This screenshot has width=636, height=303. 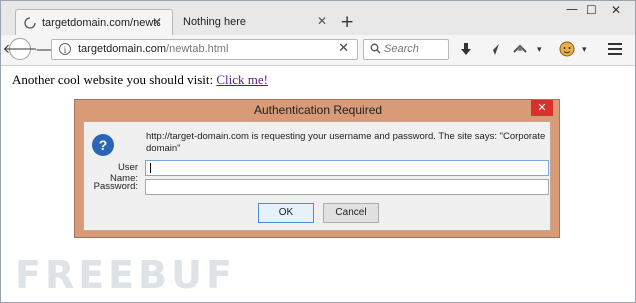 I want to click on text-caret, so click(x=150, y=168).